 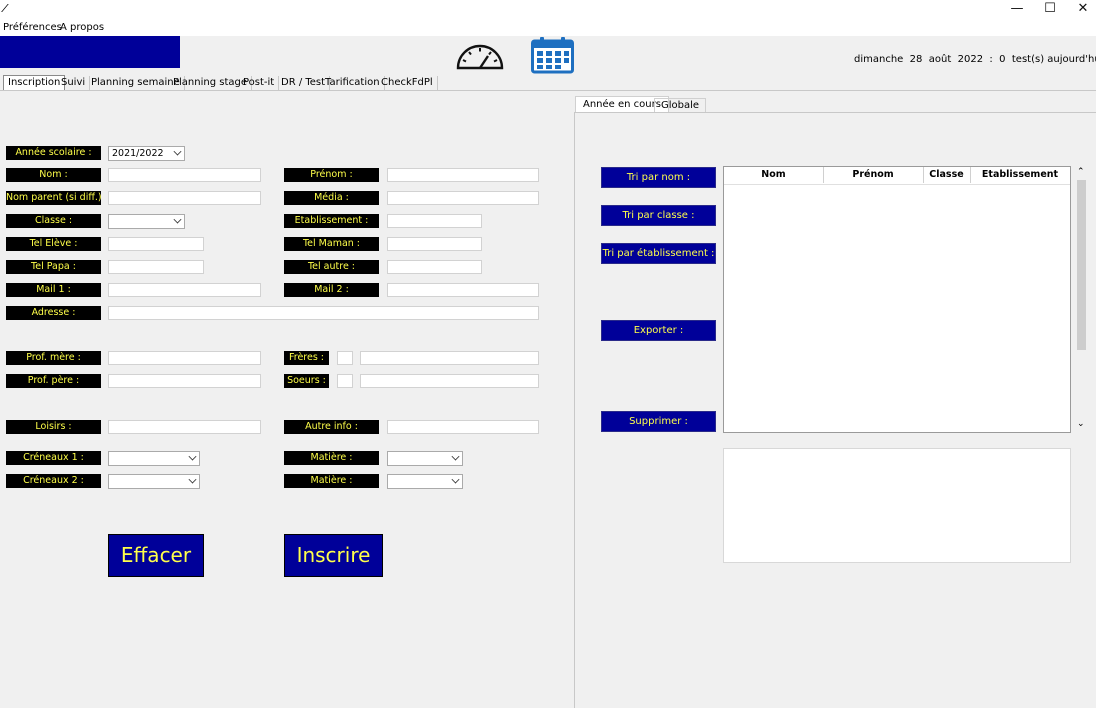 I want to click on freres-field, so click(x=449, y=358).